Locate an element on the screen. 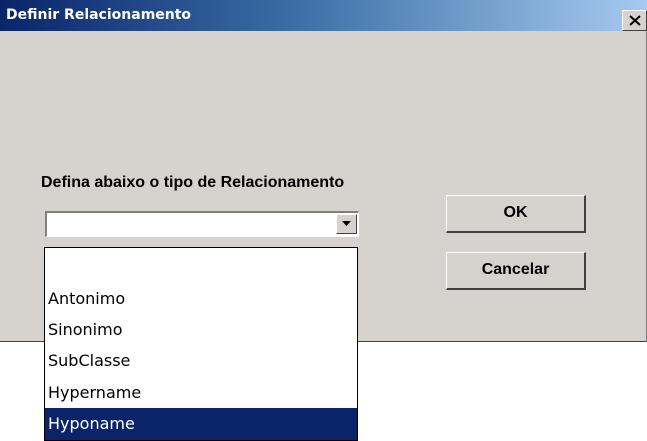 This screenshot has width=647, height=441. dropdown-option-subclasse: SubClasse is located at coordinates (201, 361).